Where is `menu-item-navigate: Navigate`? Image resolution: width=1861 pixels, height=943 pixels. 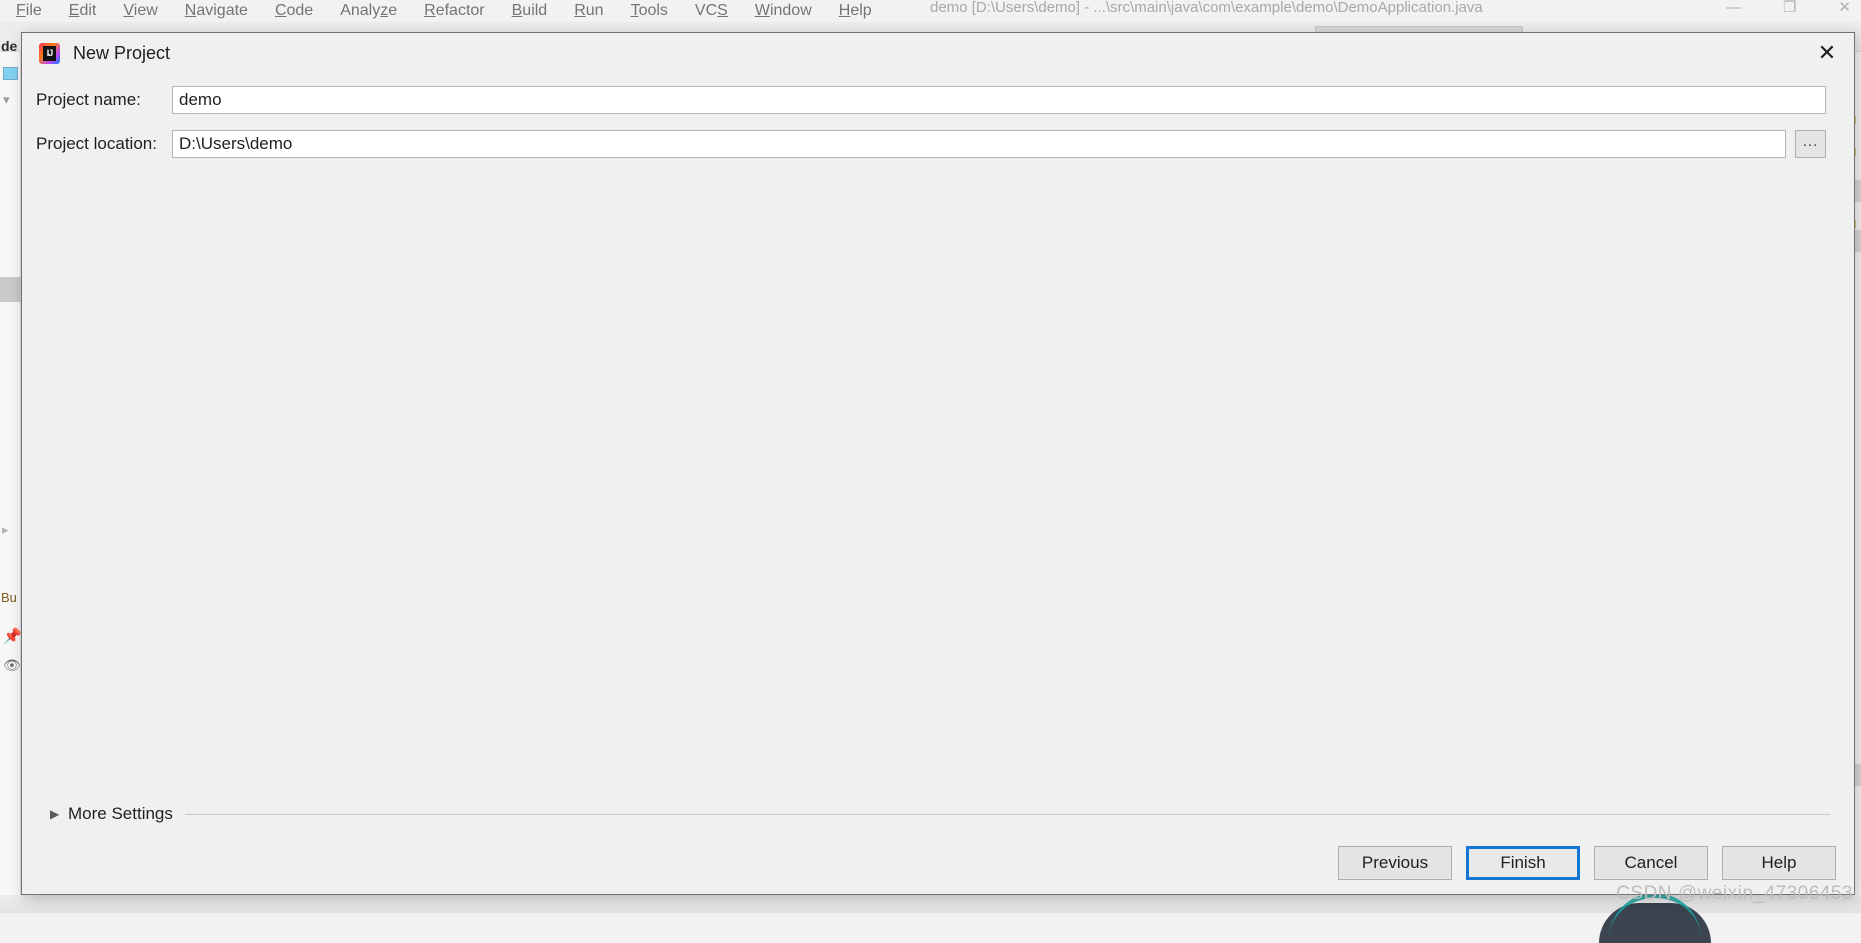
menu-item-navigate: Navigate is located at coordinates (216, 11).